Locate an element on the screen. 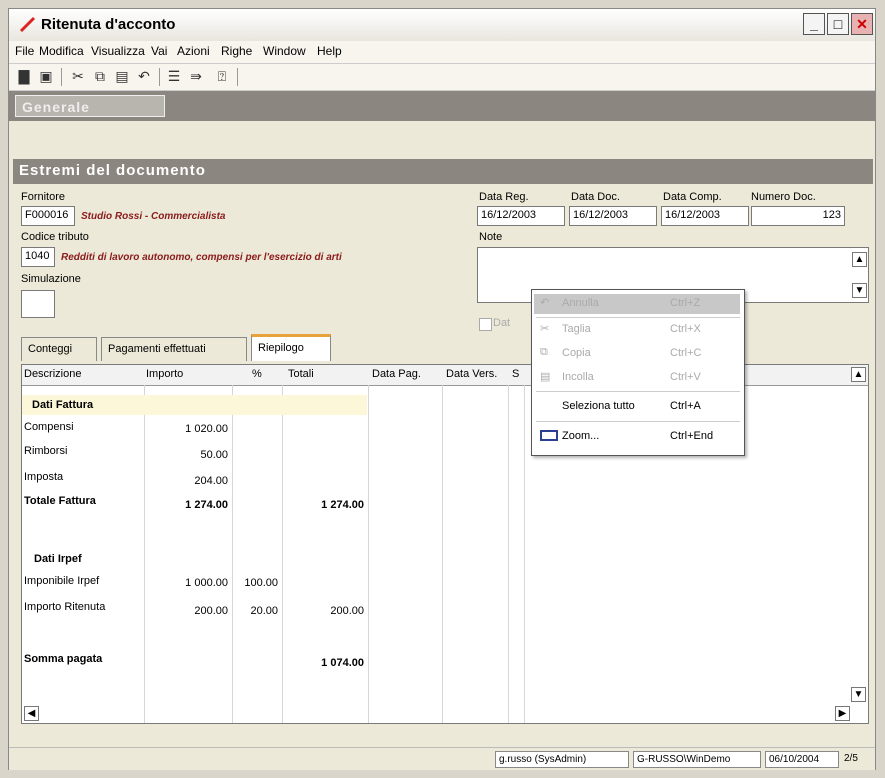  row-ritenuta-tot: 200.00 is located at coordinates (347, 611).